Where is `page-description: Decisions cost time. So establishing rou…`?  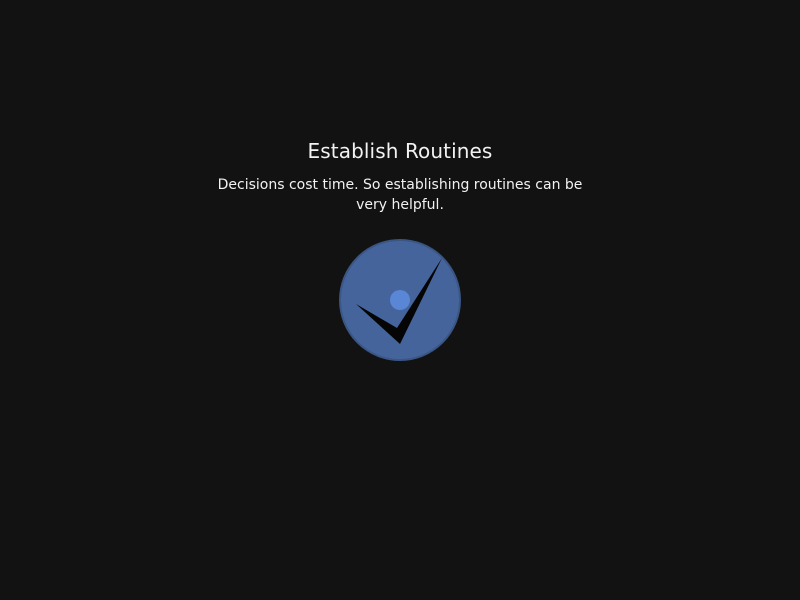 page-description: Decisions cost time. So establishing rou… is located at coordinates (400, 195).